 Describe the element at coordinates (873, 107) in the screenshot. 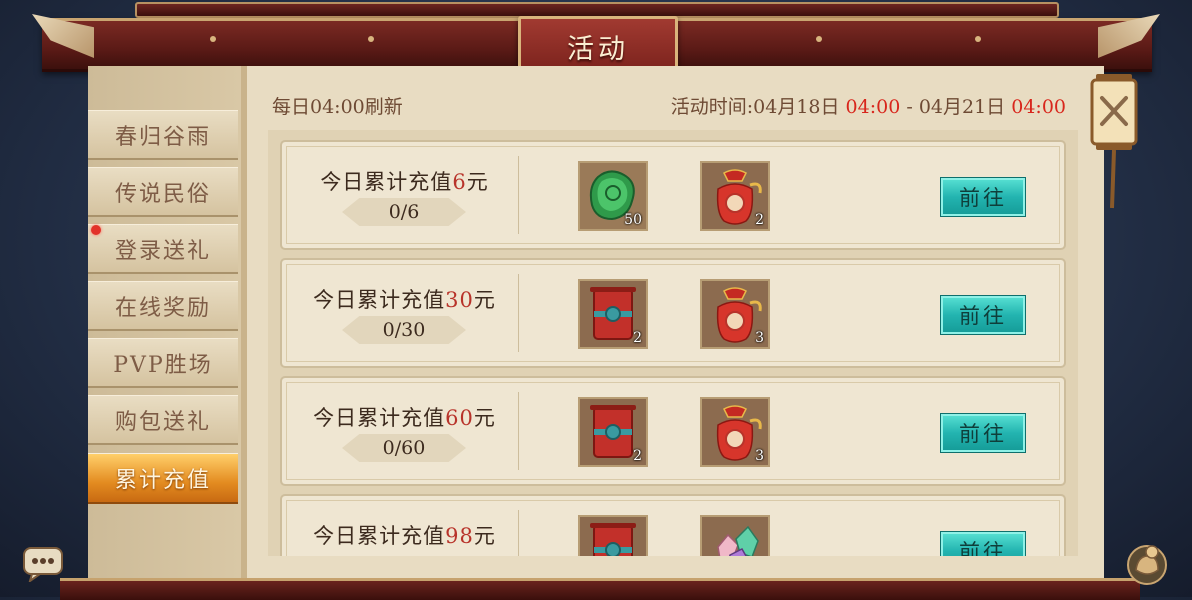

I see `activity-start-time: 04:00` at that location.